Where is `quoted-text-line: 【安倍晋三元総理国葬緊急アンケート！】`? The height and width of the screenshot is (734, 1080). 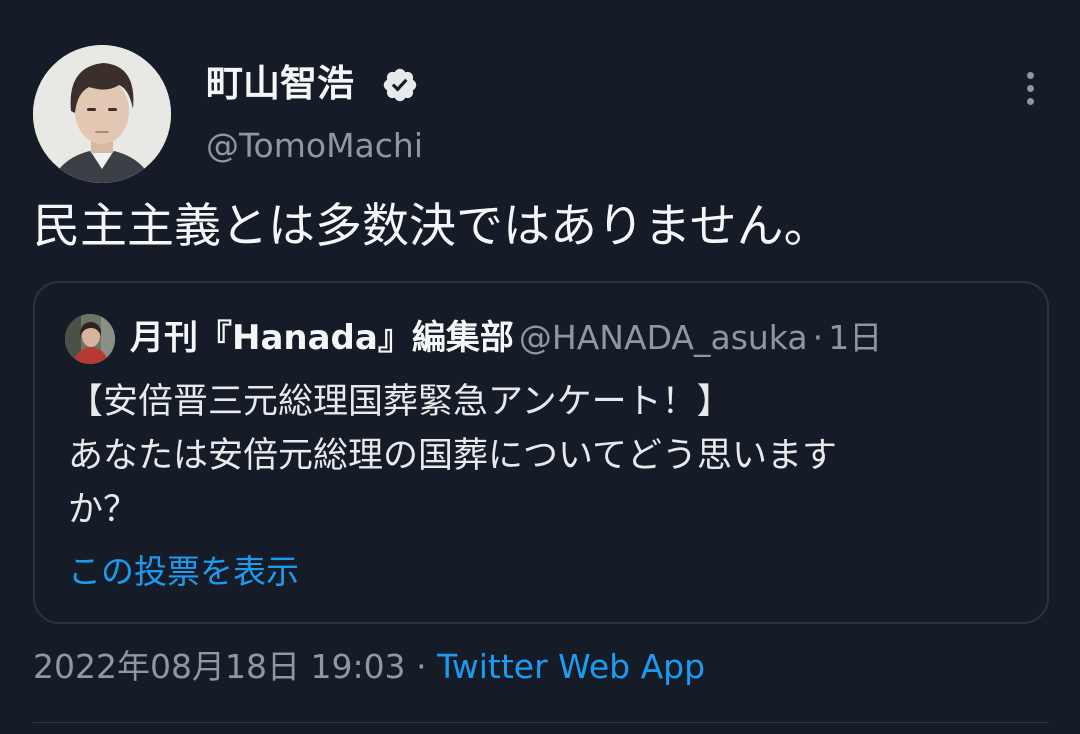 quoted-text-line: 【安倍晋三元総理国葬緊急アンケート！】 is located at coordinates (400, 402).